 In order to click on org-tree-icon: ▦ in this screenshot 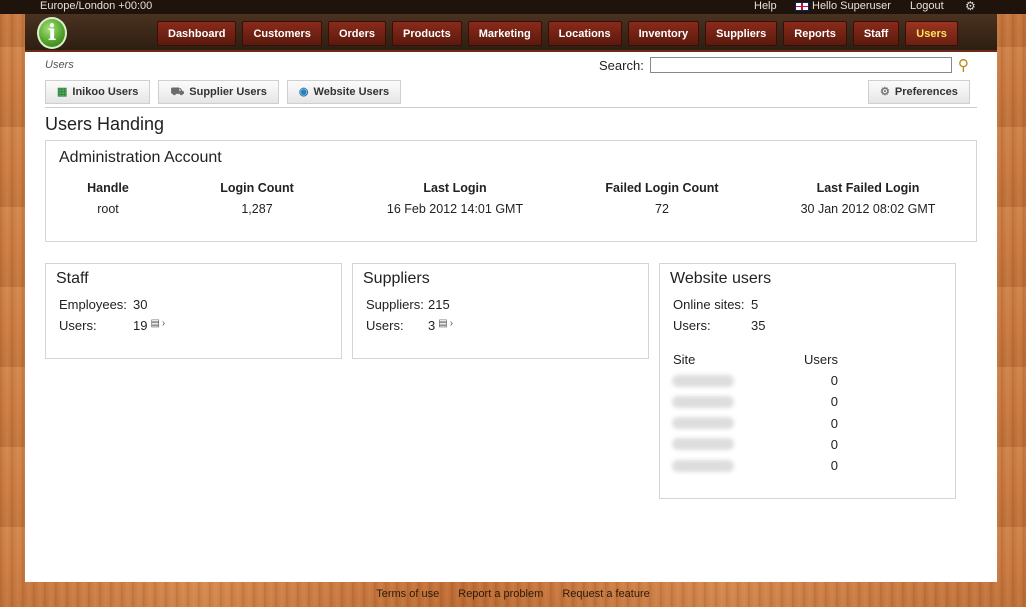, I will do `click(62, 92)`.